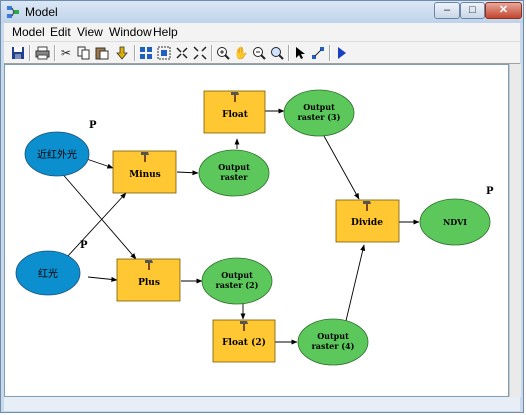  What do you see at coordinates (41, 12) in the screenshot?
I see `window-title: Model` at bounding box center [41, 12].